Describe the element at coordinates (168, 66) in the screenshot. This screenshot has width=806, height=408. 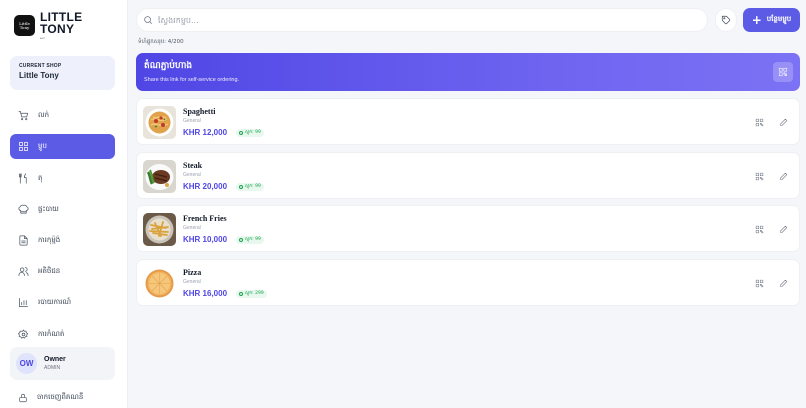
I see `banner-title: តំណភ្ជាប់ហាង` at that location.